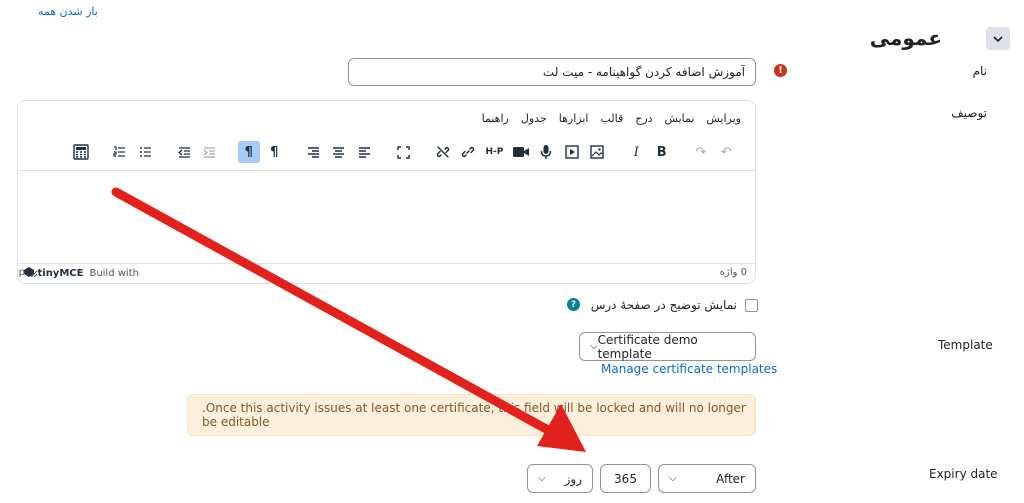  What do you see at coordinates (969, 113) in the screenshot?
I see `description-label: توصیف` at bounding box center [969, 113].